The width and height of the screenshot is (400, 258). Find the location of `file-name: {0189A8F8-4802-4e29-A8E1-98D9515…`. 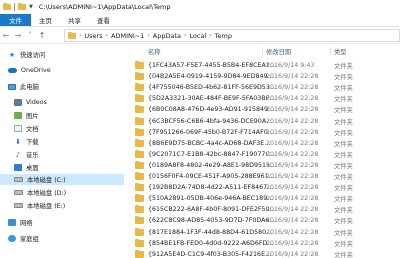

file-name: {0189A8F8-4802-4e29-A8E1-98D9515… is located at coordinates (212, 165).